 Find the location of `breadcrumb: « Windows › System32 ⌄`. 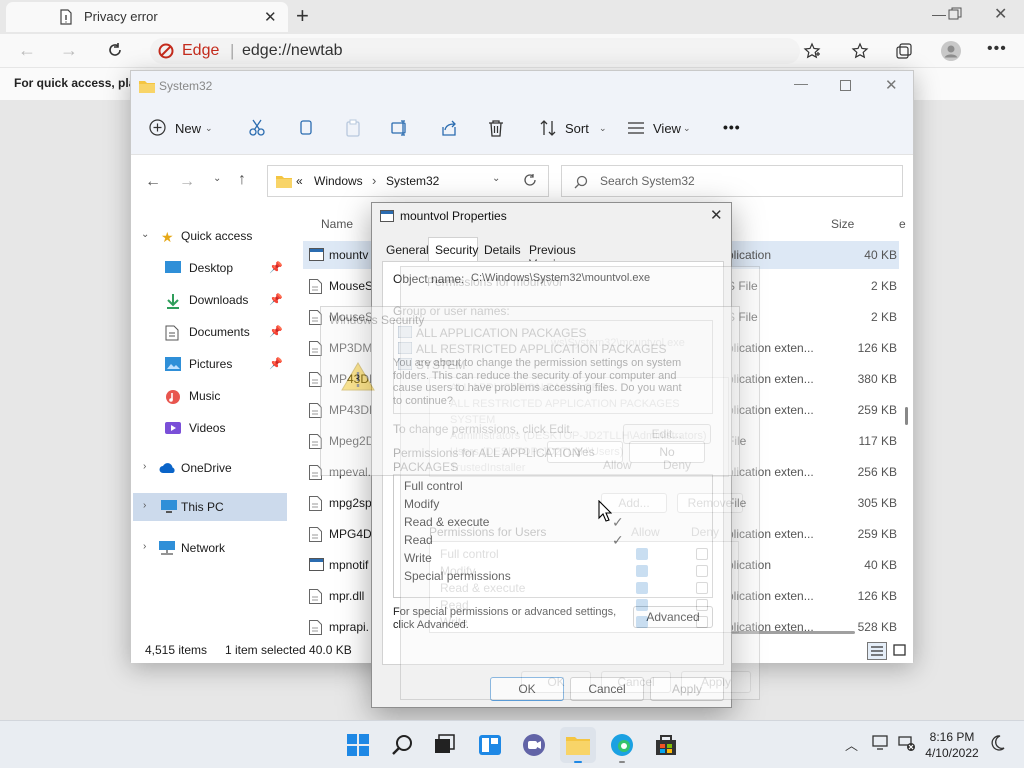

breadcrumb: « Windows › System32 ⌄ is located at coordinates (408, 181).